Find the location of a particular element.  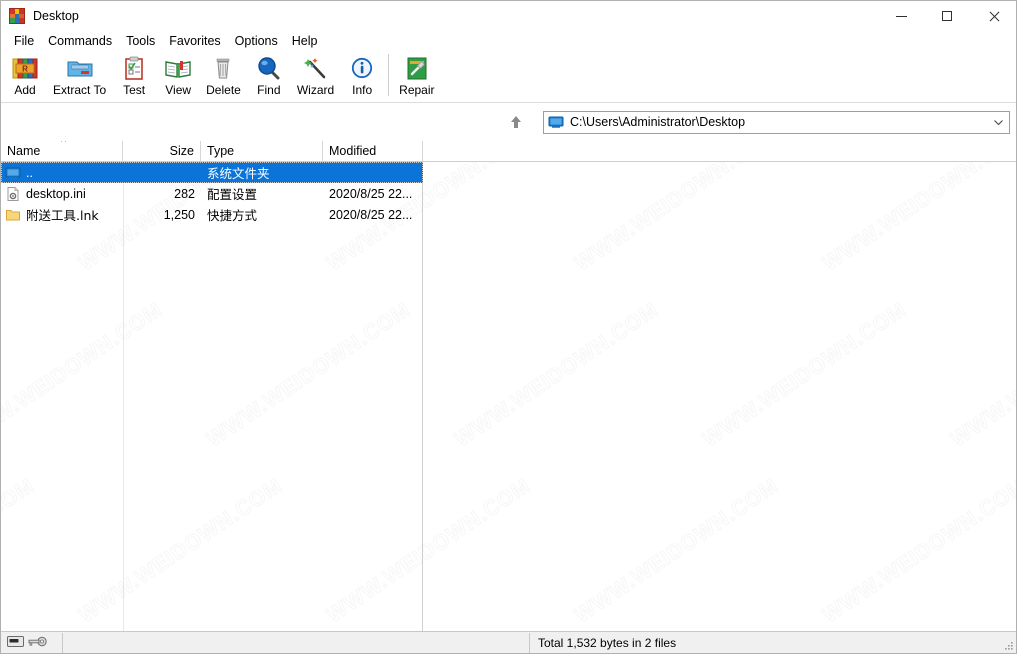

window-title: Desktop is located at coordinates (56, 16).